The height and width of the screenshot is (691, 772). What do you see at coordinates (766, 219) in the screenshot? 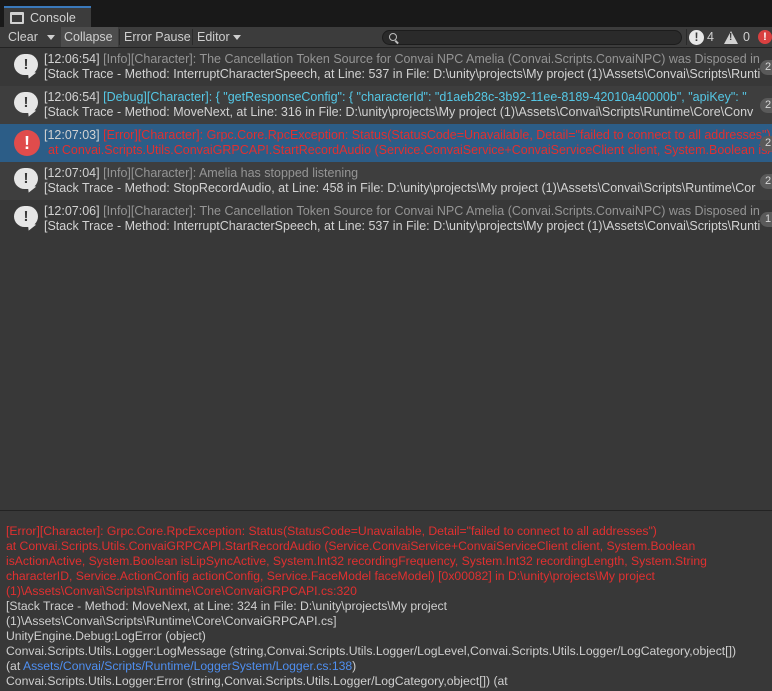
I see `collapse-count-badge: 1` at bounding box center [766, 219].